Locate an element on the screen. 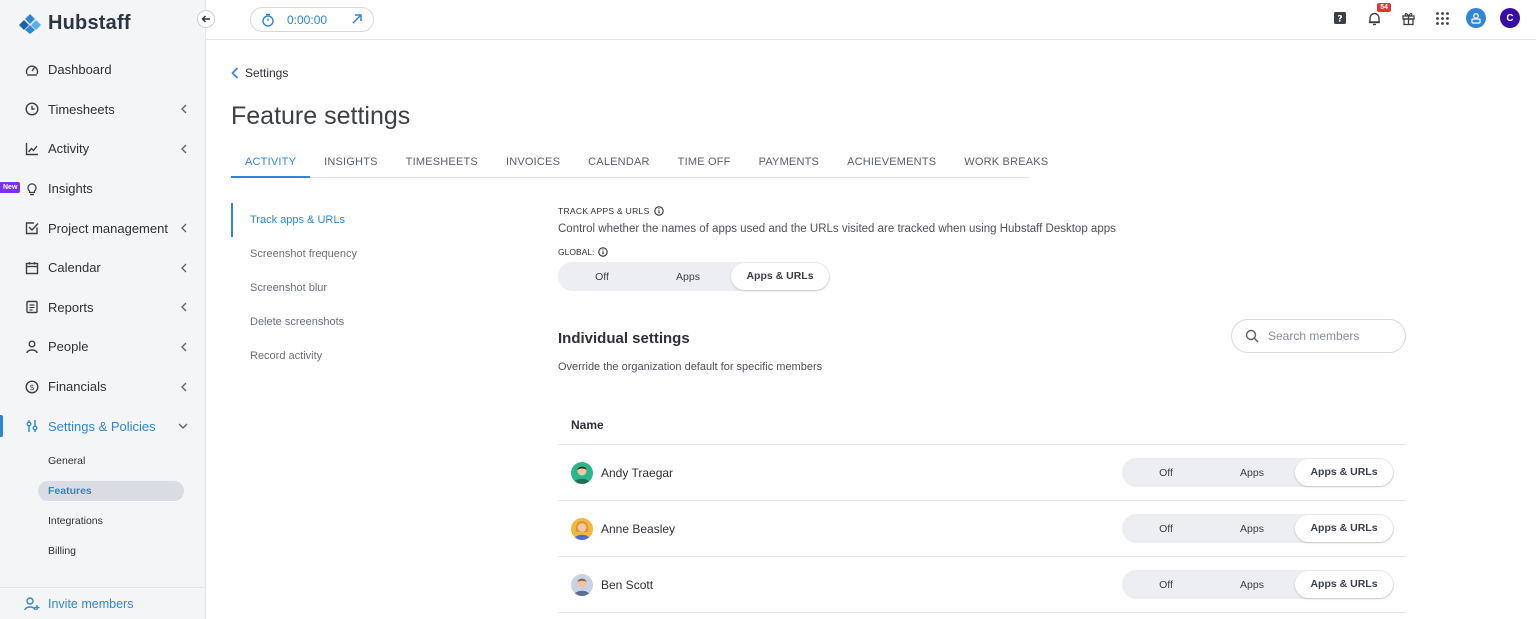 The image size is (1536, 619). open-timer-arrow-icon is located at coordinates (357, 19).